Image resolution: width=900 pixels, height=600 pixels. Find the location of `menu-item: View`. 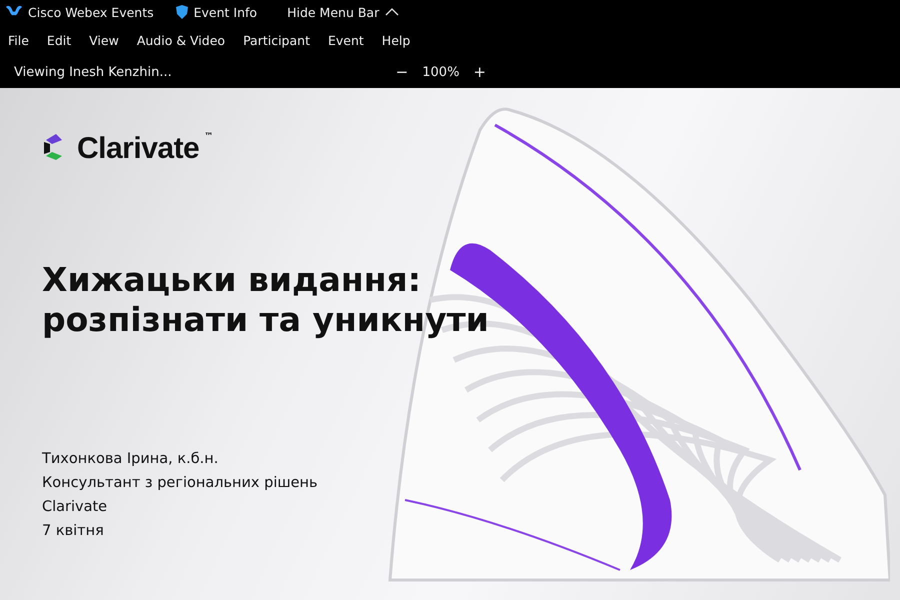

menu-item: View is located at coordinates (104, 40).